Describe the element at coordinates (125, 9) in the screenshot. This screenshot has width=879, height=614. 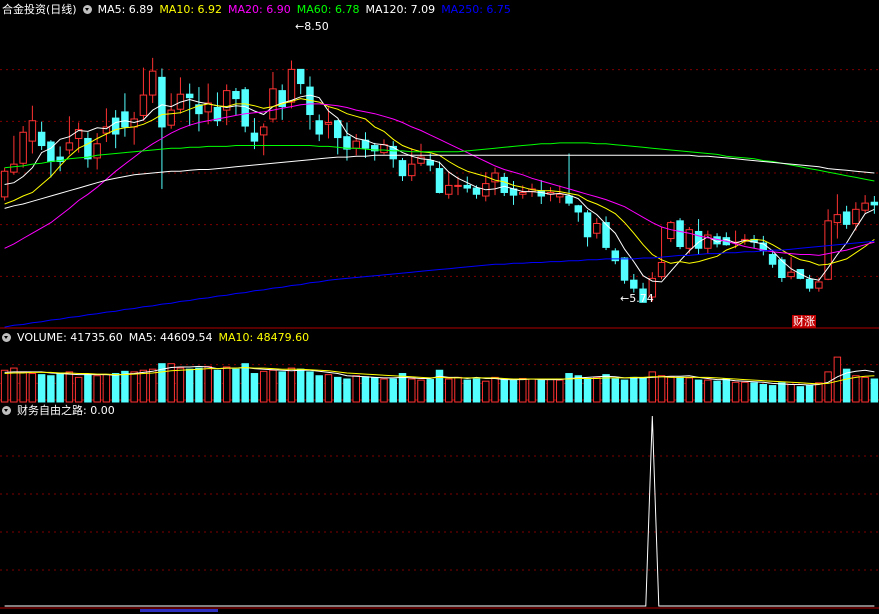
I see `ma-legend-item-0: MA5: 6.89` at that location.